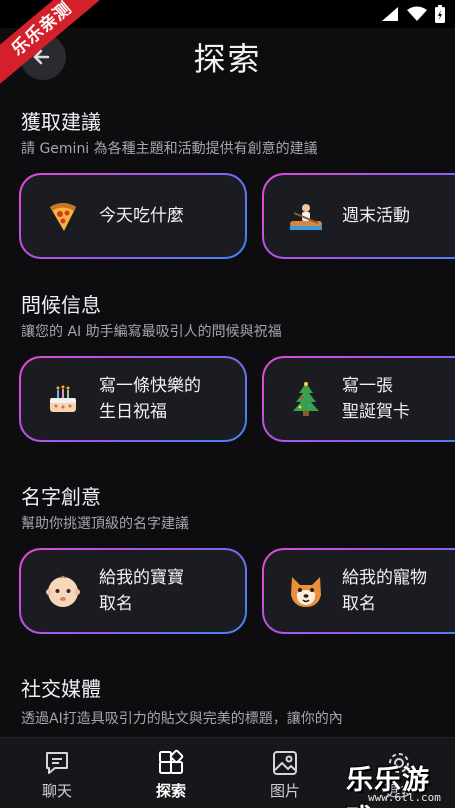 This screenshot has width=455, height=808. Describe the element at coordinates (141, 591) in the screenshot. I see `card-label: 給我的寶寶 取名` at that location.